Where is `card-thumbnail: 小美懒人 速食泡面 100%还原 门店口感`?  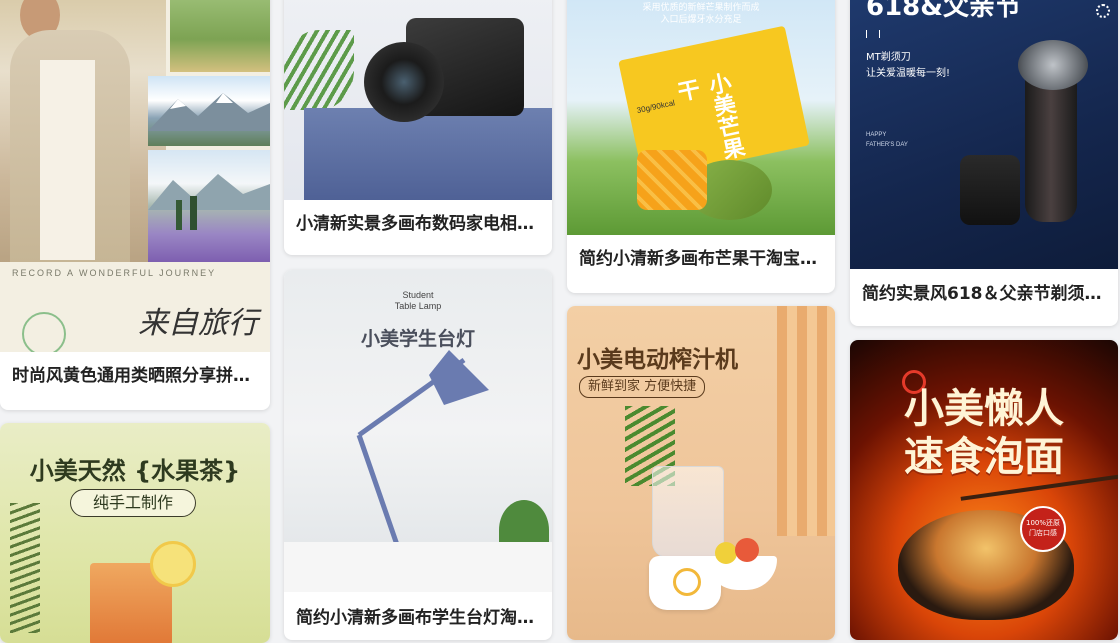
card-thumbnail: 小美懒人 速食泡面 100%还原 门店口感 is located at coordinates (984, 490).